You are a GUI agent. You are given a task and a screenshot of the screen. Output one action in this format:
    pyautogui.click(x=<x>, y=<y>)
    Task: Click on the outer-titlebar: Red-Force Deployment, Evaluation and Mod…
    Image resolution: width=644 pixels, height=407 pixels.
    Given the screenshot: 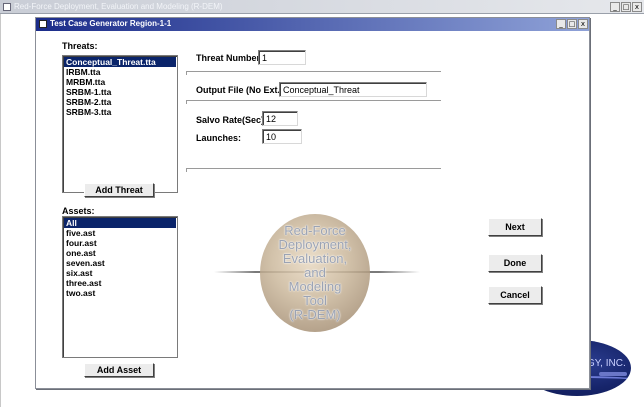 What is the action you would take?
    pyautogui.click(x=322, y=7)
    